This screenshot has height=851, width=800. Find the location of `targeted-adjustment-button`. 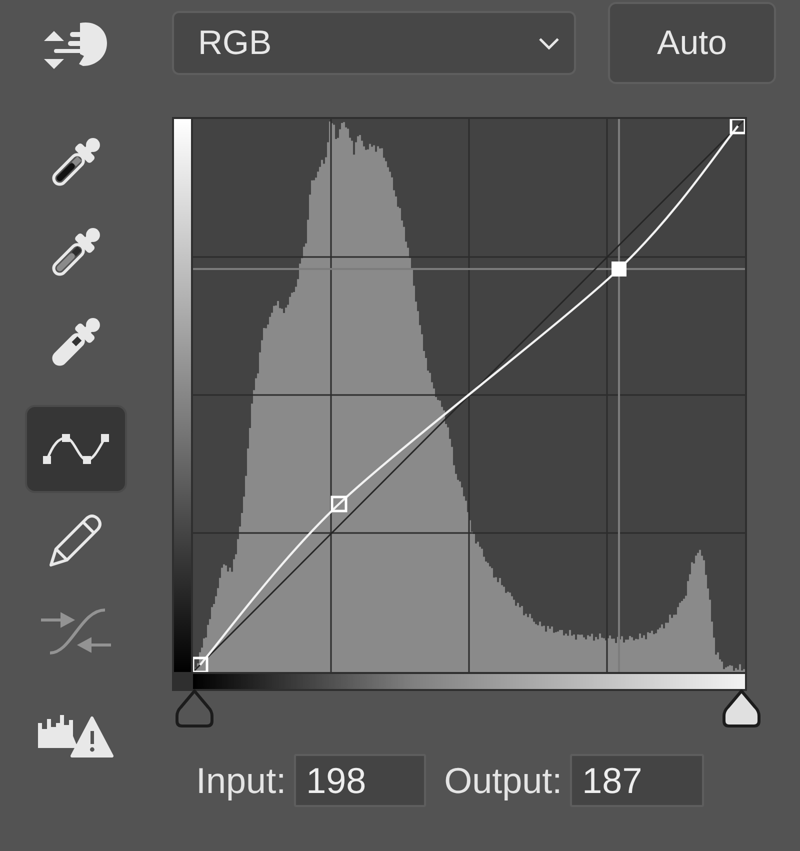

targeted-adjustment-button is located at coordinates (76, 45).